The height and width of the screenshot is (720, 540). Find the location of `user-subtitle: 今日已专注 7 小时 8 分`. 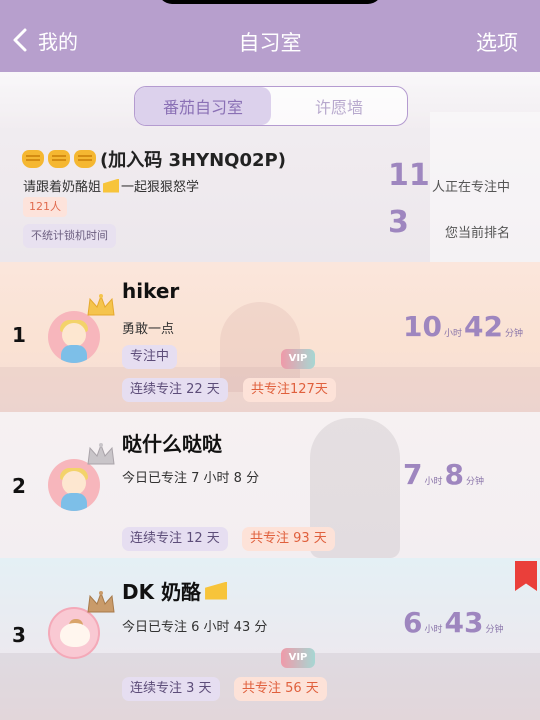

user-subtitle: 今日已专注 7 小时 8 分 is located at coordinates (191, 478).